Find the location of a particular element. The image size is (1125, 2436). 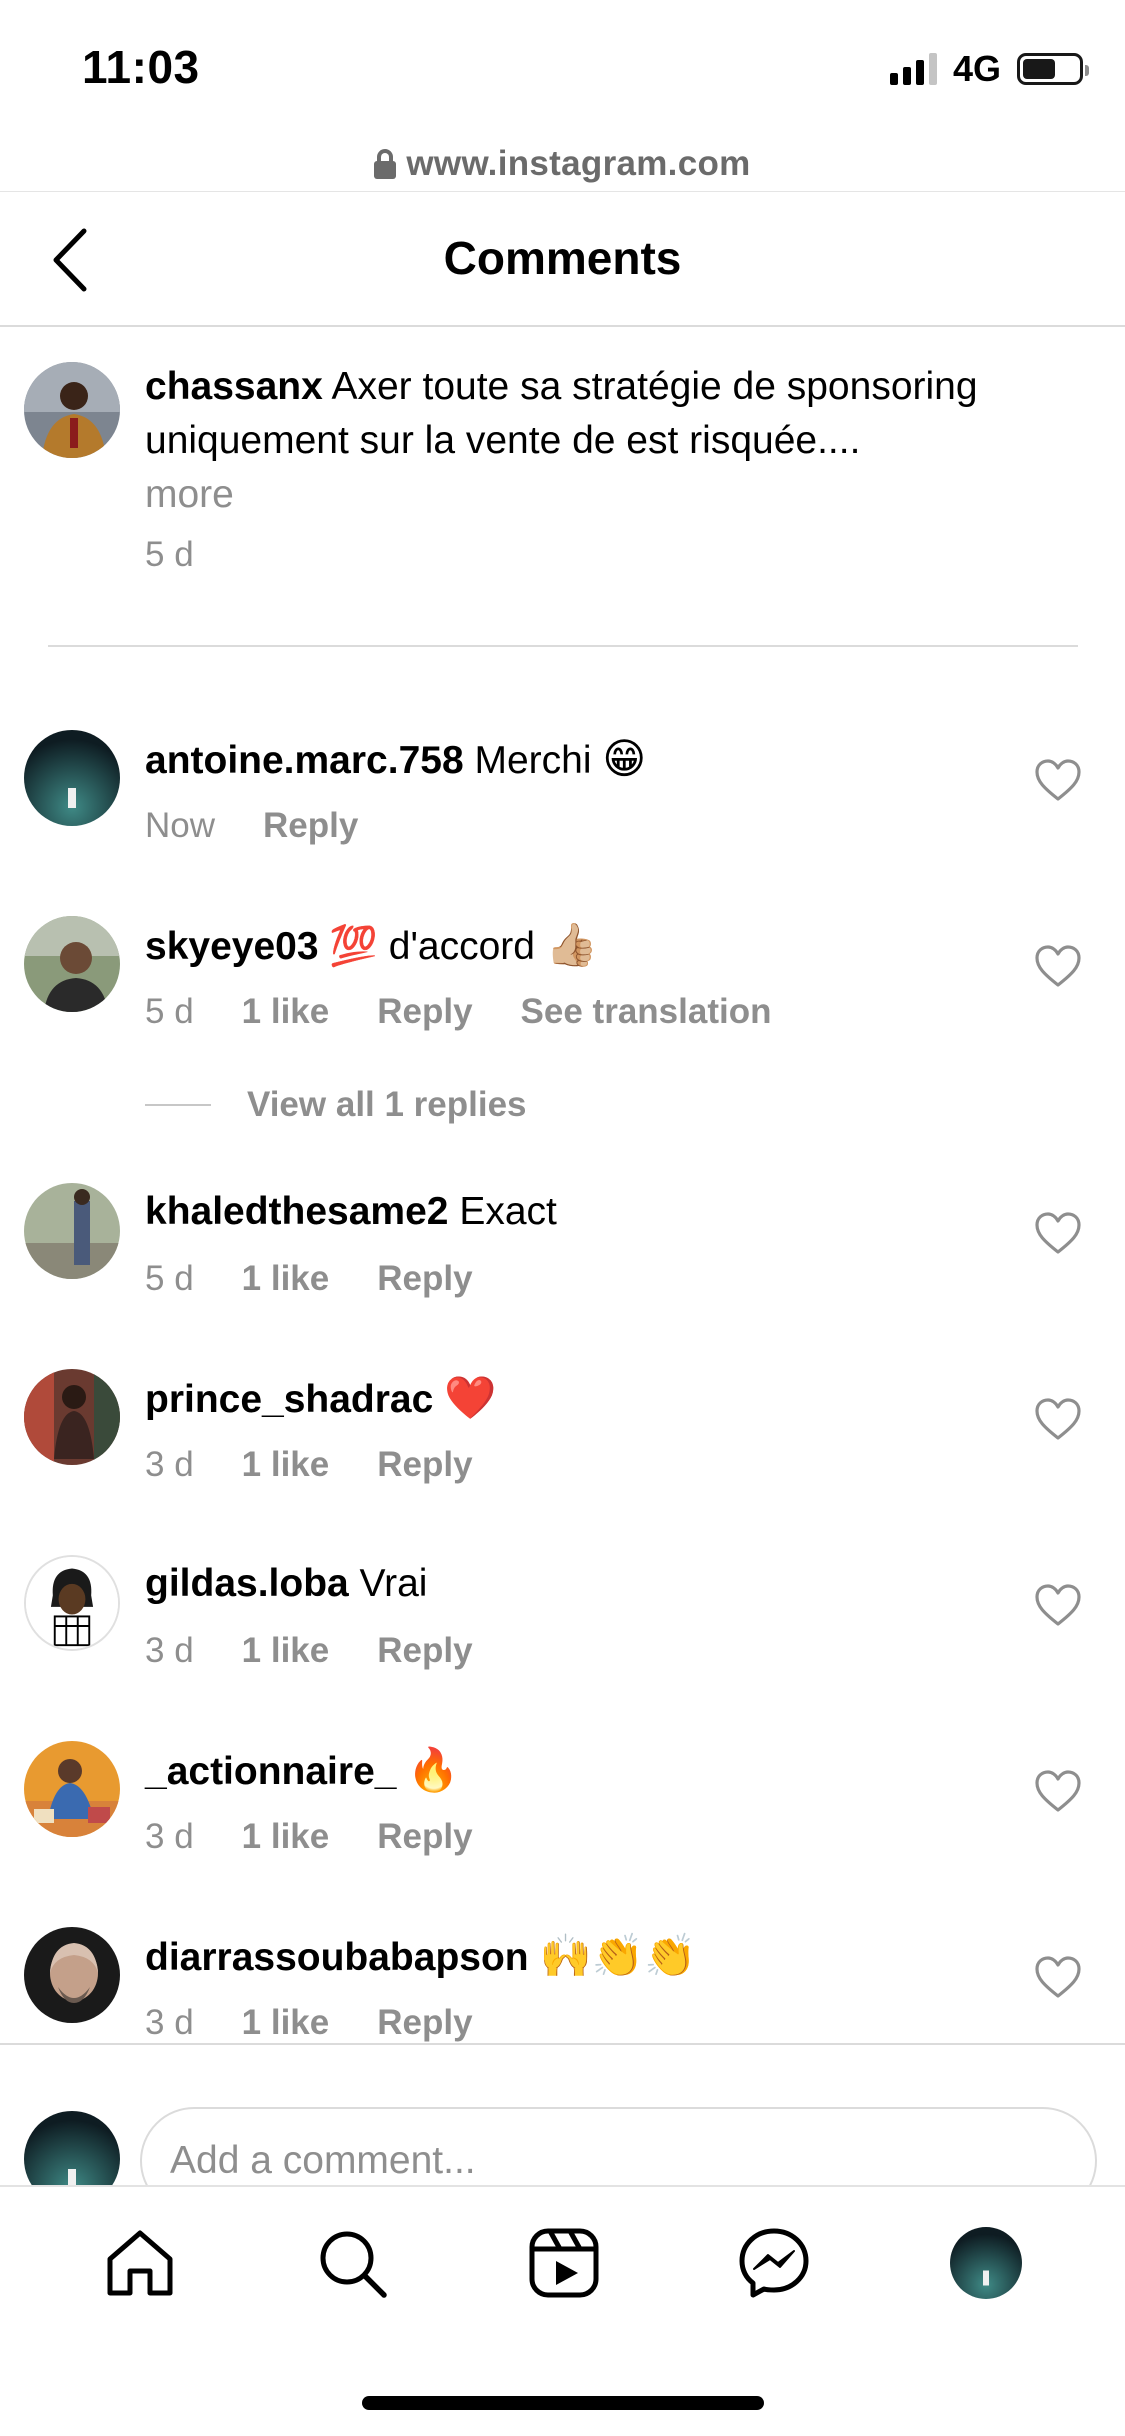

comment-username: diarrassoubabapson is located at coordinates (337, 1957).